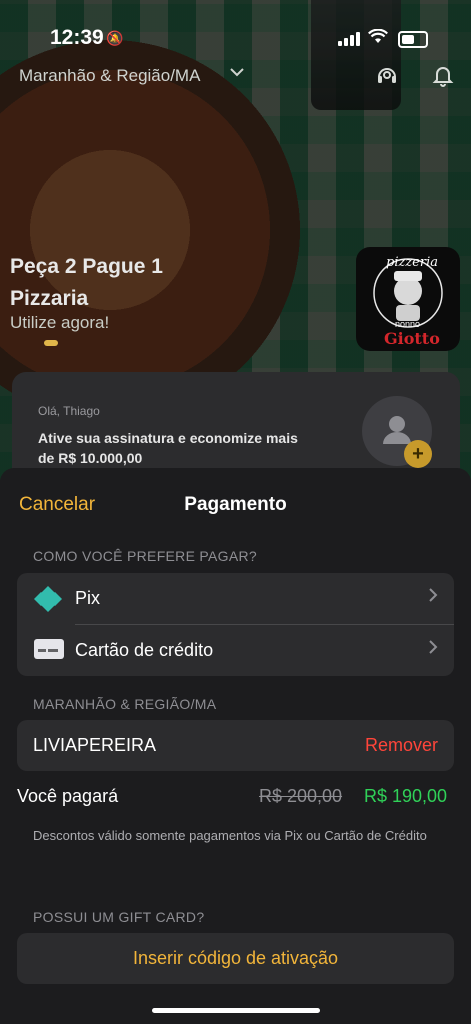 The width and height of the screenshot is (471, 1024). I want to click on bell-icon, so click(443, 75).